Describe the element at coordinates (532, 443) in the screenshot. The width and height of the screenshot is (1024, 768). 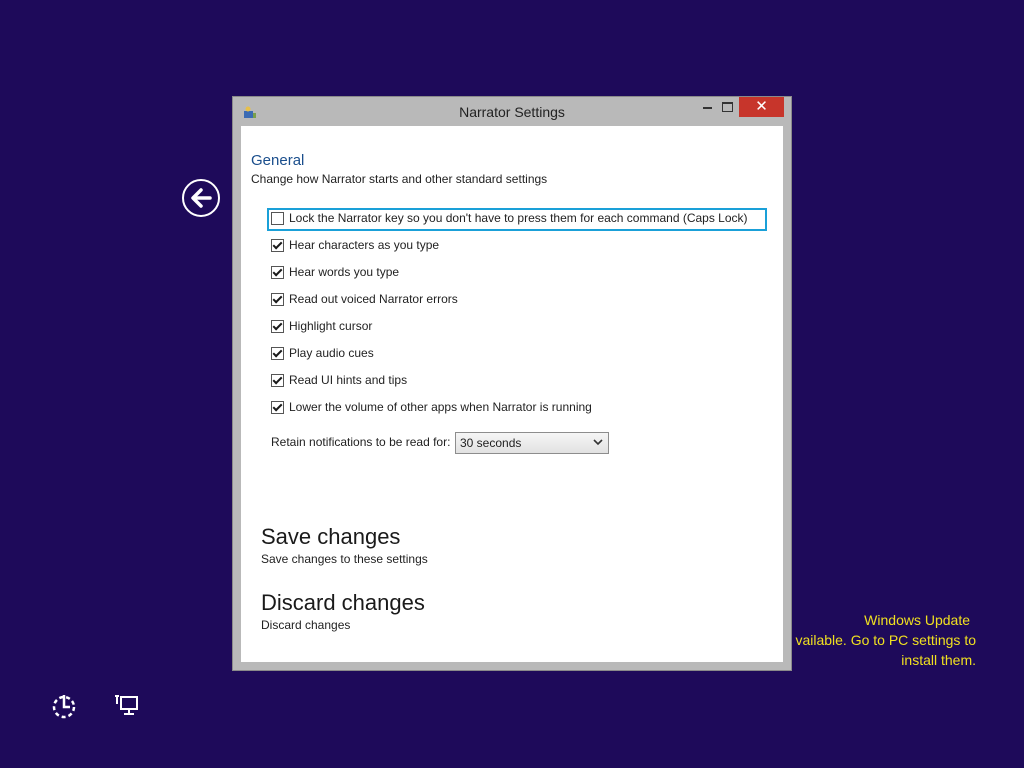
I see `retain-duration-dropdown: 30 seconds` at that location.